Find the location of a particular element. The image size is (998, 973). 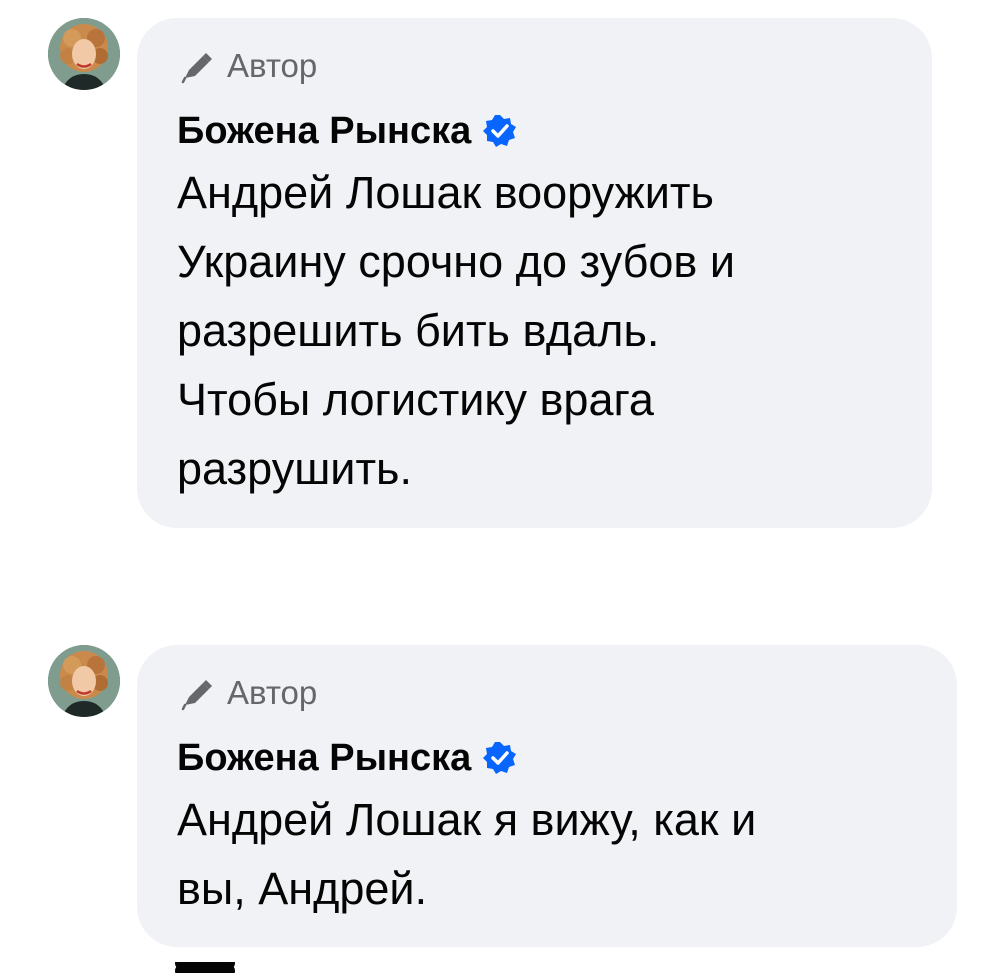

comment-text-line: вы, Андрей. is located at coordinates (302, 888).